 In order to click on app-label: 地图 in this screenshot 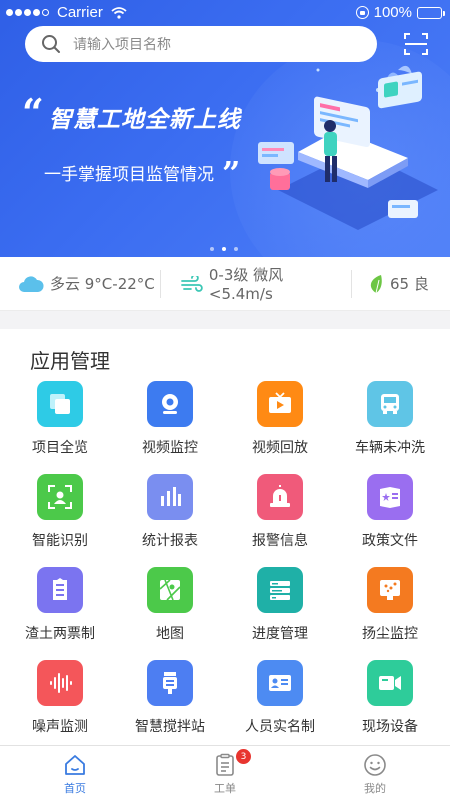, I will do `click(170, 634)`.